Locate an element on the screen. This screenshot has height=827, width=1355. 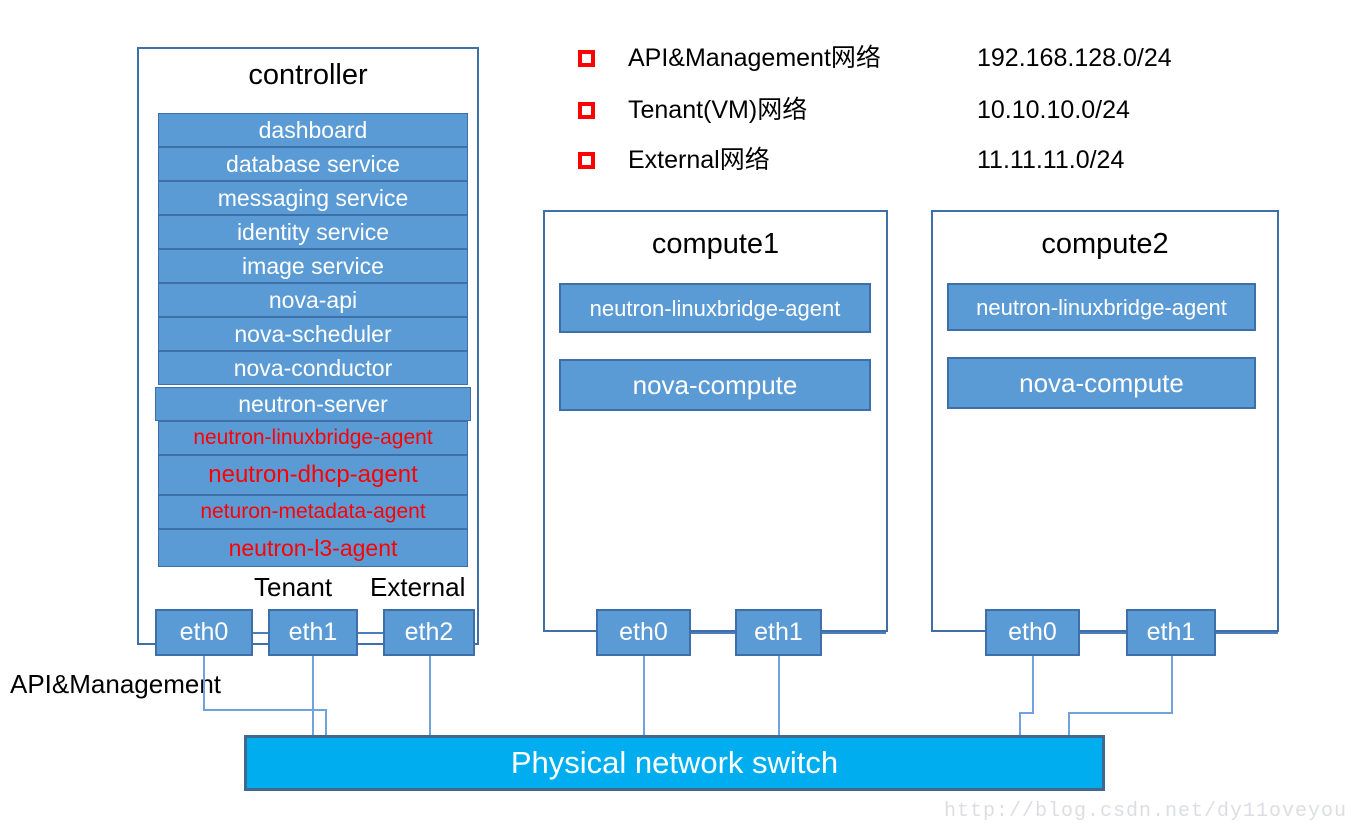
service-box: nova-conductor is located at coordinates (313, 368).